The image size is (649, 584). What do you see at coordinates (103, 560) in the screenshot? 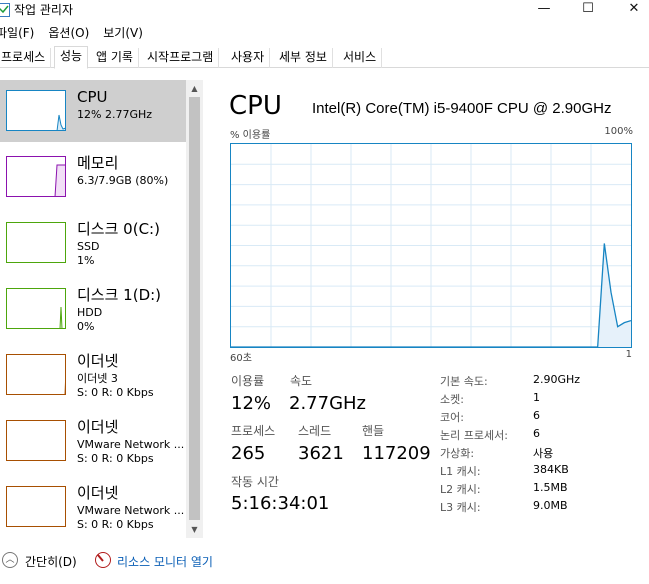
I see `resource-monitor-icon` at bounding box center [103, 560].